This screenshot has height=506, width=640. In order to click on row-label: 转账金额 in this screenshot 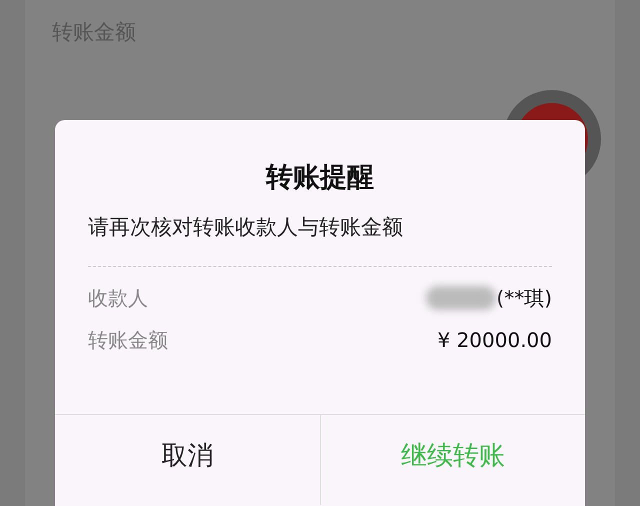, I will do `click(128, 340)`.